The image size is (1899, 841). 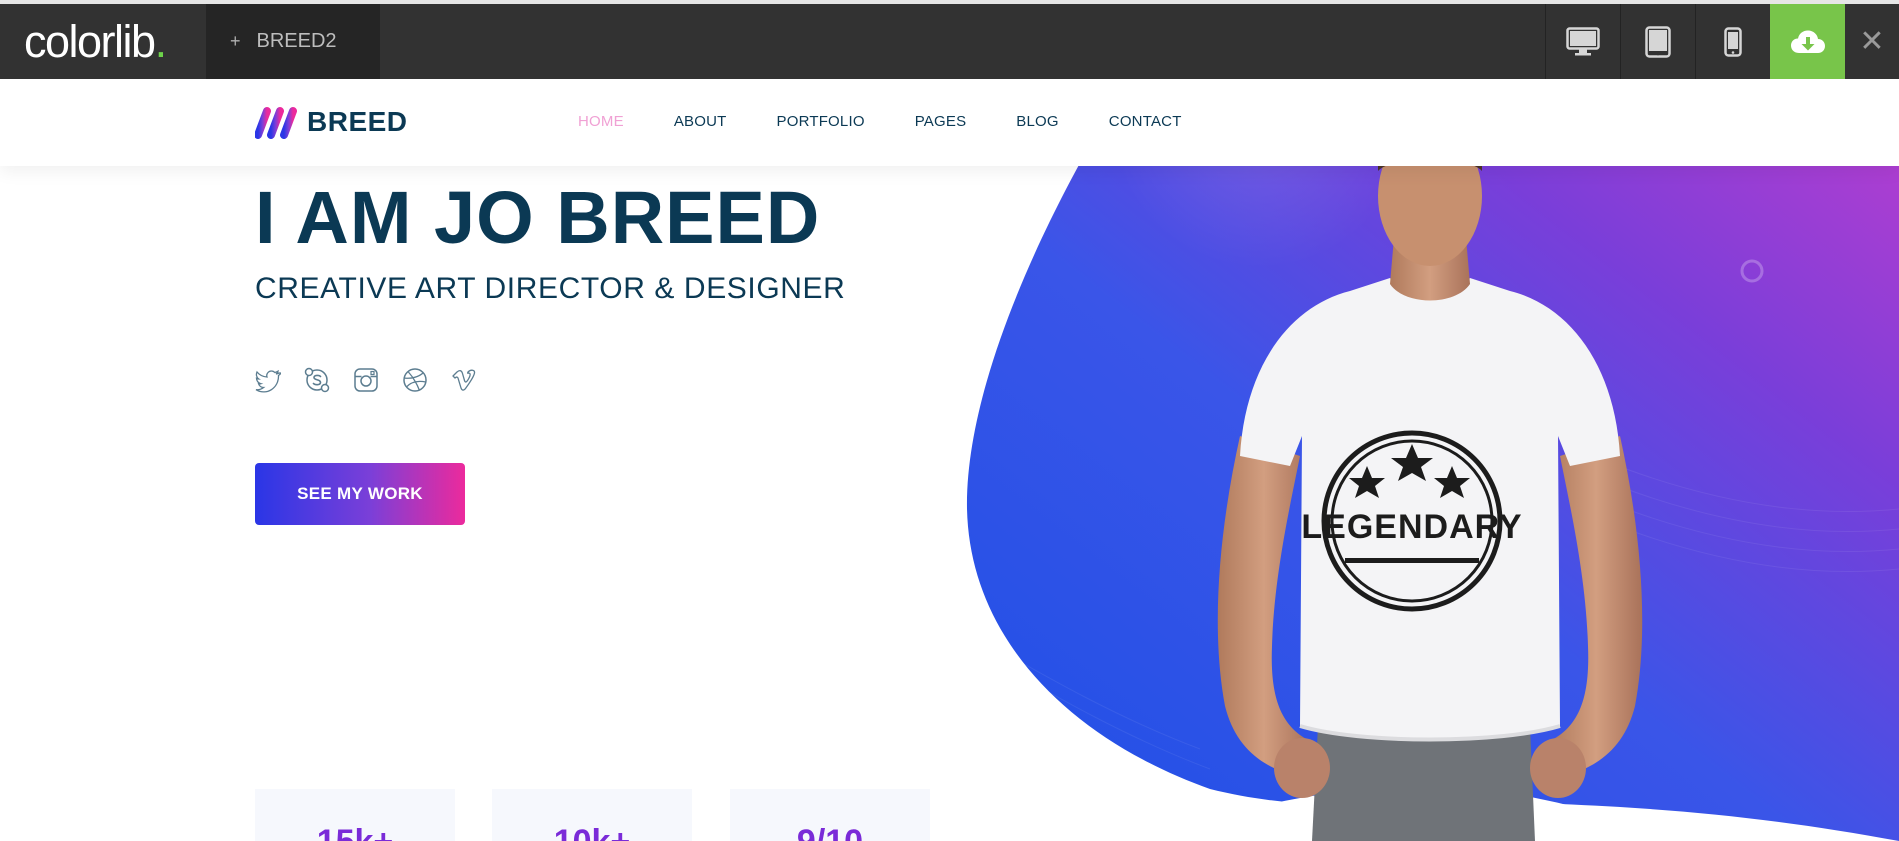 I want to click on desktop-icon, so click(x=1582, y=40).